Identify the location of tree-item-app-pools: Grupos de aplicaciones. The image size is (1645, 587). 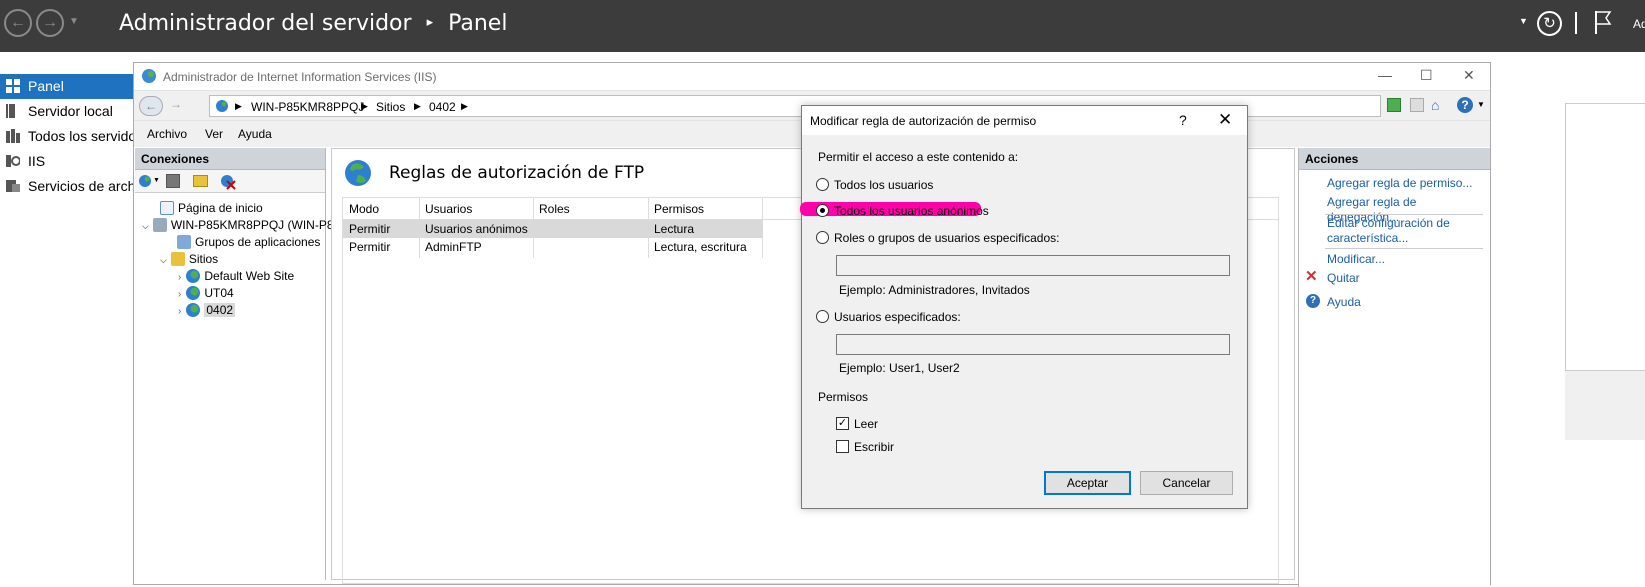
(248, 242).